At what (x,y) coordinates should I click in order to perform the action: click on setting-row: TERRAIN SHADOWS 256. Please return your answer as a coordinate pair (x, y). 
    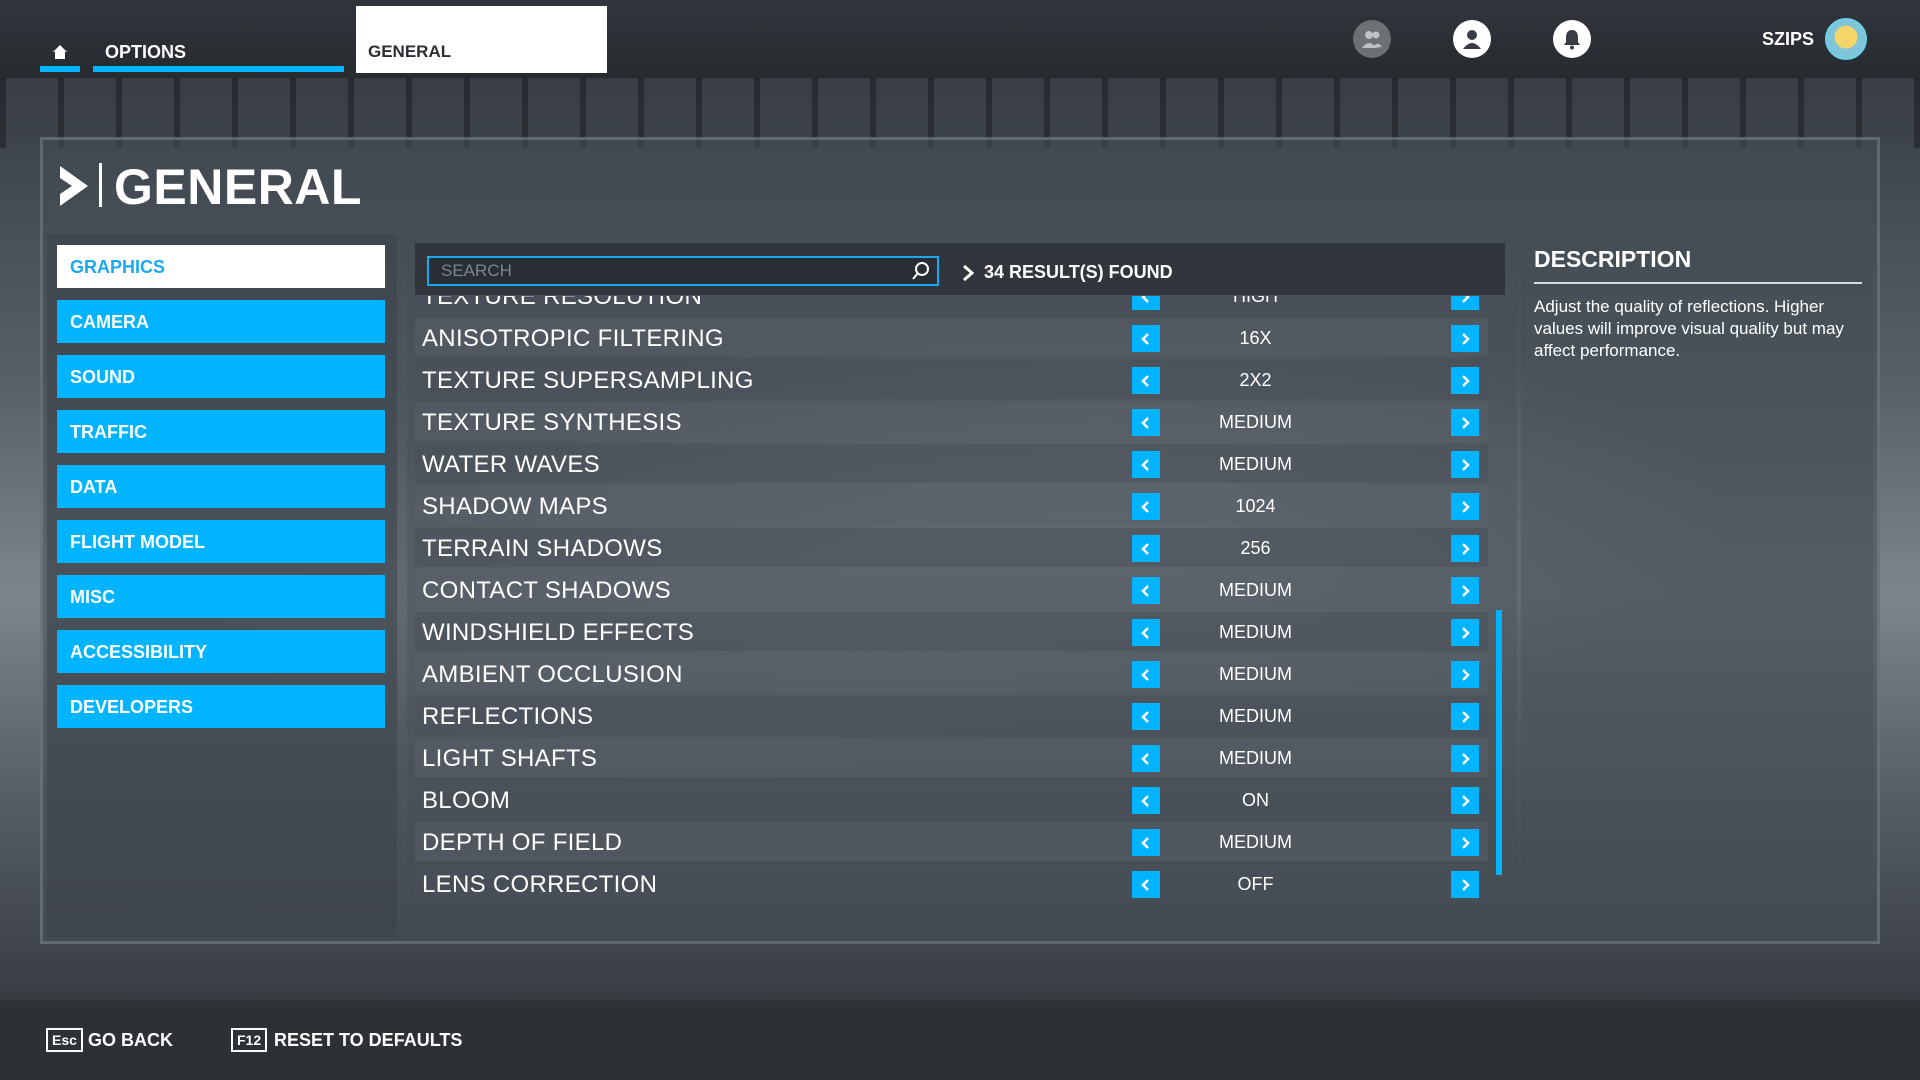
    Looking at the image, I should click on (951, 547).